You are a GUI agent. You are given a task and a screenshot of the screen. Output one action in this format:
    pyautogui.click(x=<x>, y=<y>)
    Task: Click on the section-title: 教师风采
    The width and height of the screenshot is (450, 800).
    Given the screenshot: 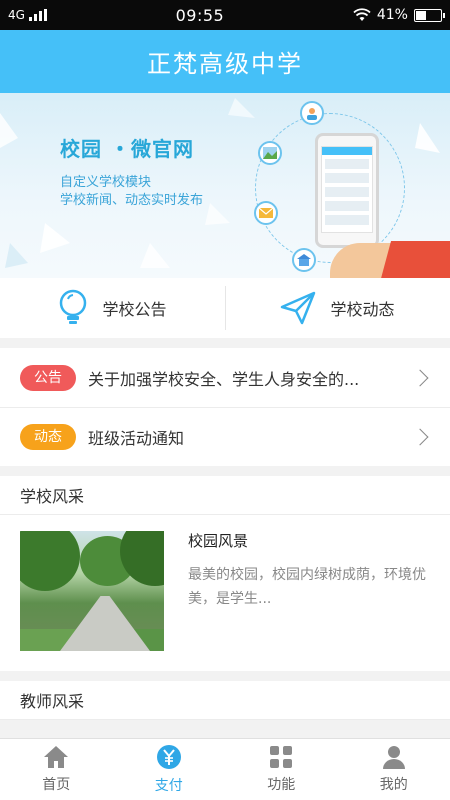 What is the action you would take?
    pyautogui.click(x=225, y=700)
    